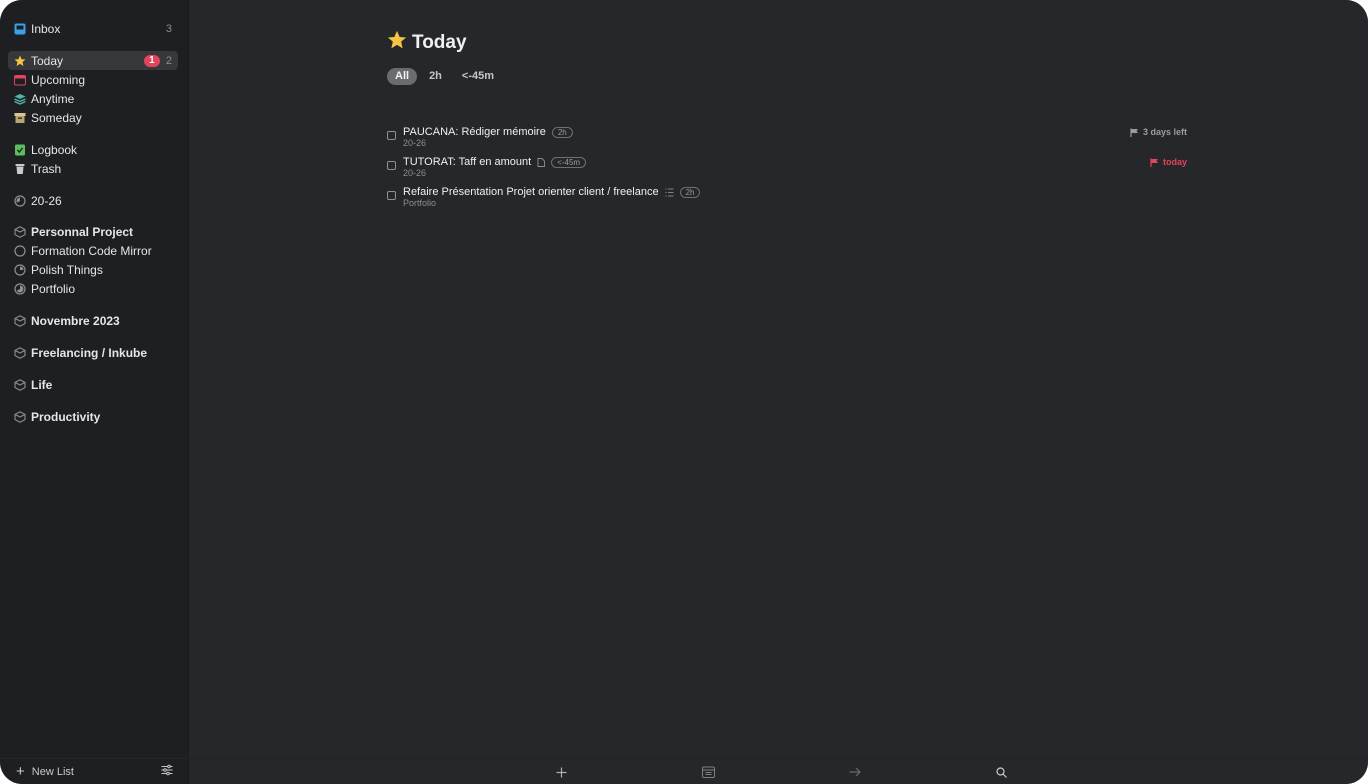 The width and height of the screenshot is (1368, 784). I want to click on filter-2h: 2h, so click(435, 76).